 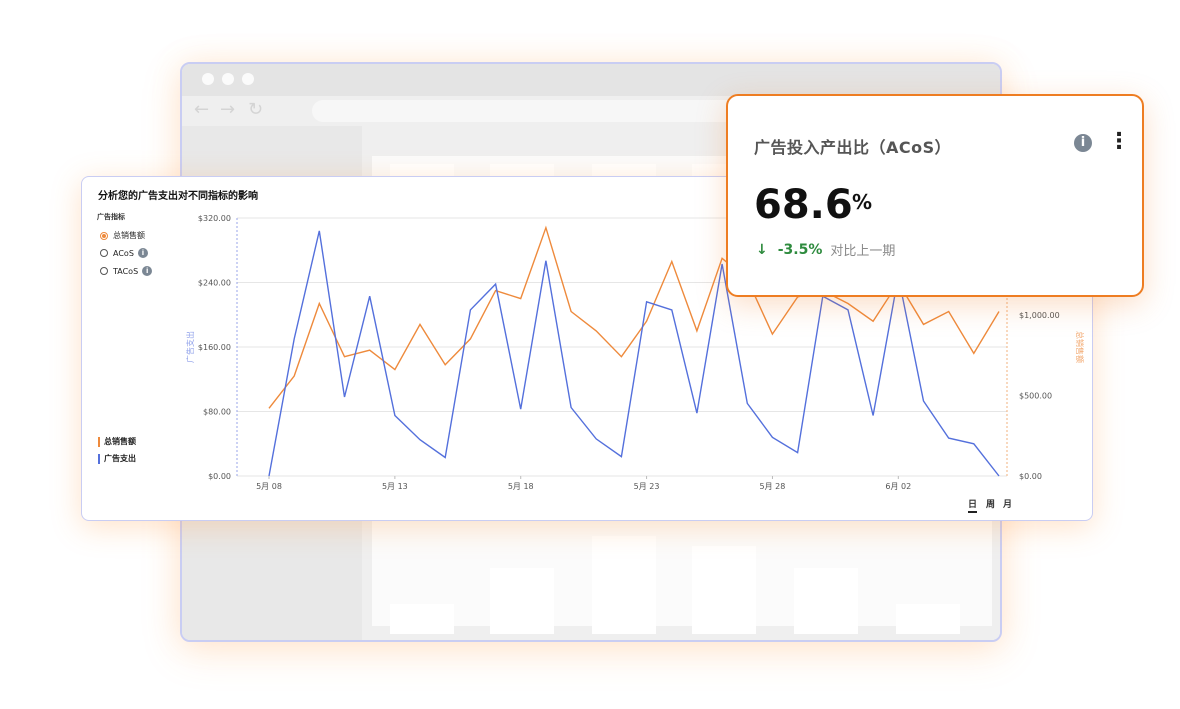 I want to click on x-tick-label: 5月 28, so click(x=773, y=486).